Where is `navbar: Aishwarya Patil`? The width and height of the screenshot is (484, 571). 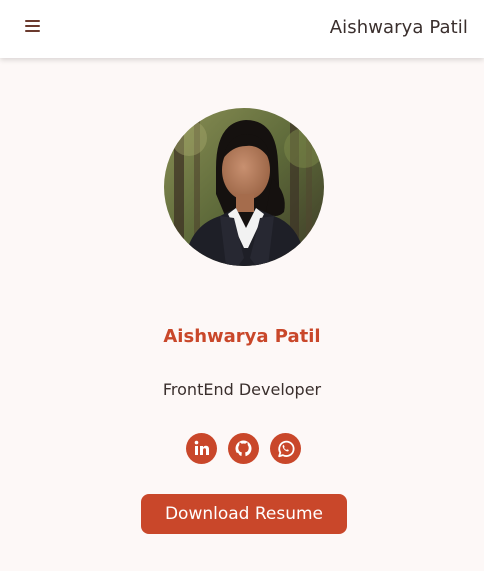 navbar: Aishwarya Patil is located at coordinates (242, 29).